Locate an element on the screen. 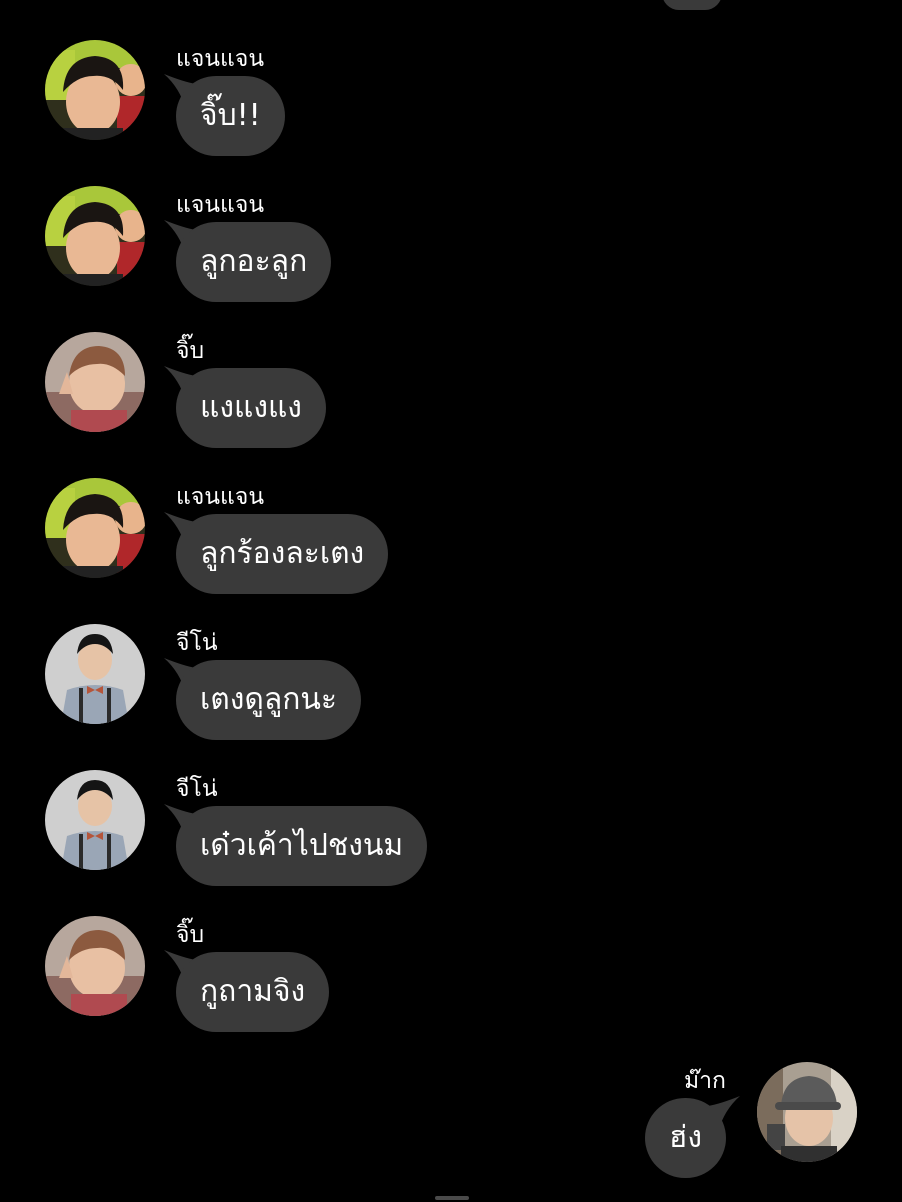 Image resolution: width=902 pixels, height=1202 pixels. boy-gray-hat-avatar-icon is located at coordinates (807, 1112).